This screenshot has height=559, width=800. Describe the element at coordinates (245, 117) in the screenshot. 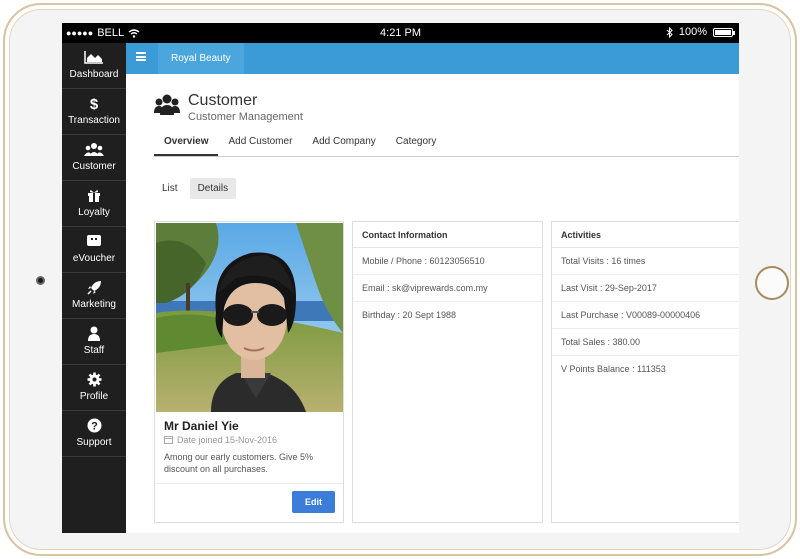

I see `page-subtitle: Customer Management` at that location.